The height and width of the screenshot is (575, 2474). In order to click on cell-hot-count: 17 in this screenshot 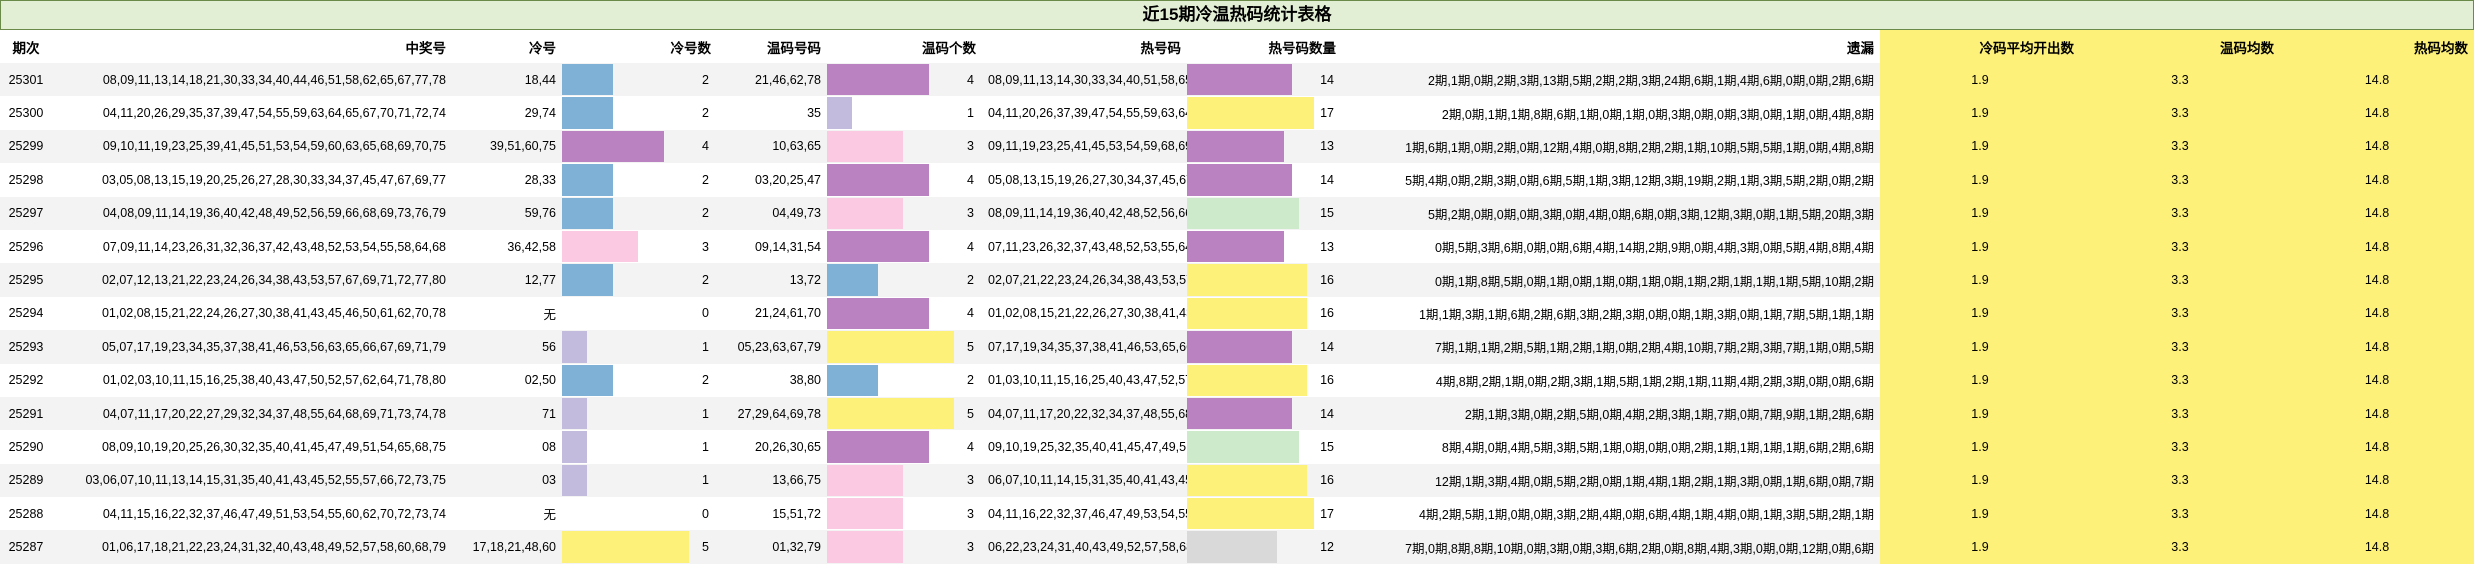, I will do `click(1264, 113)`.